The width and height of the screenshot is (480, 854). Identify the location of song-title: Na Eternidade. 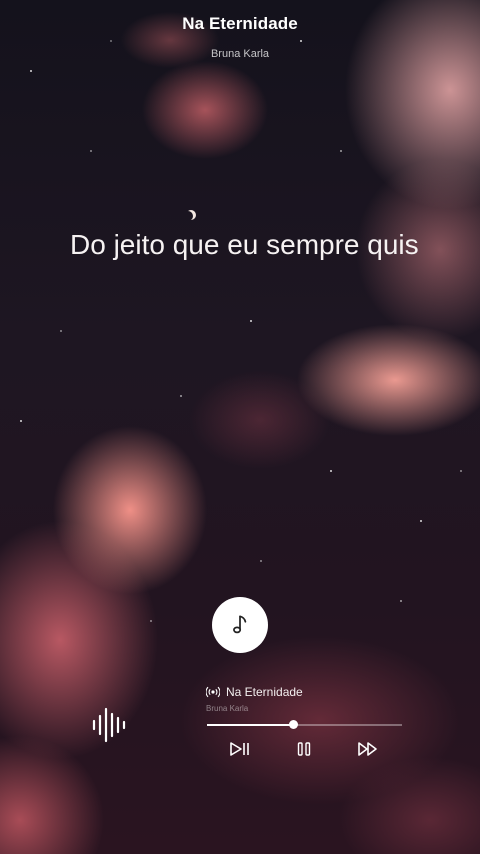
(240, 23).